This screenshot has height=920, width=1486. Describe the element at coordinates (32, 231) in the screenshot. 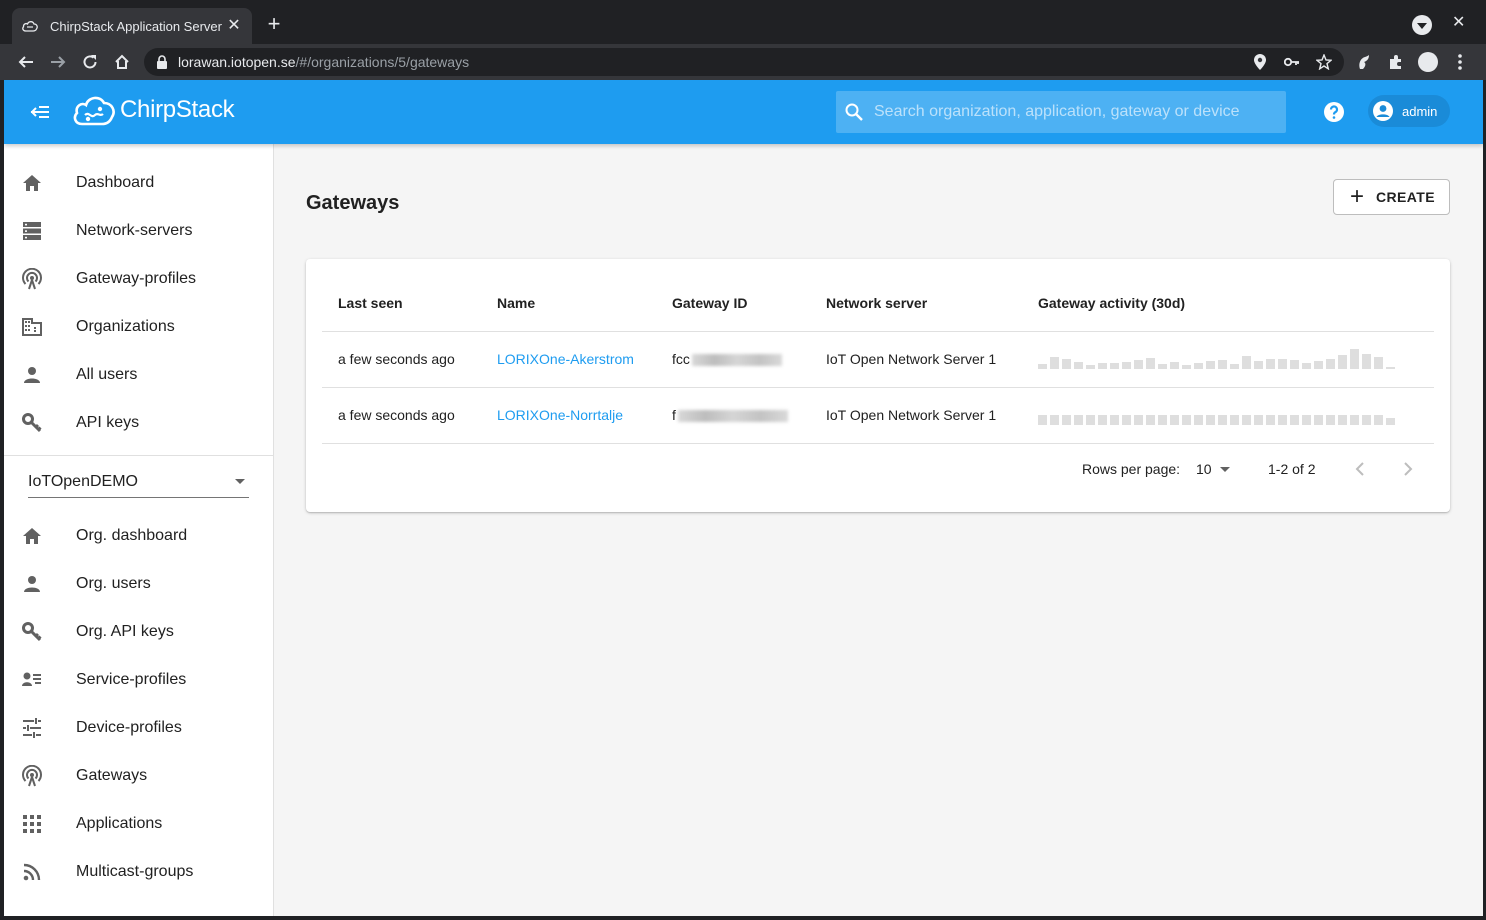

I see `server-icon` at that location.